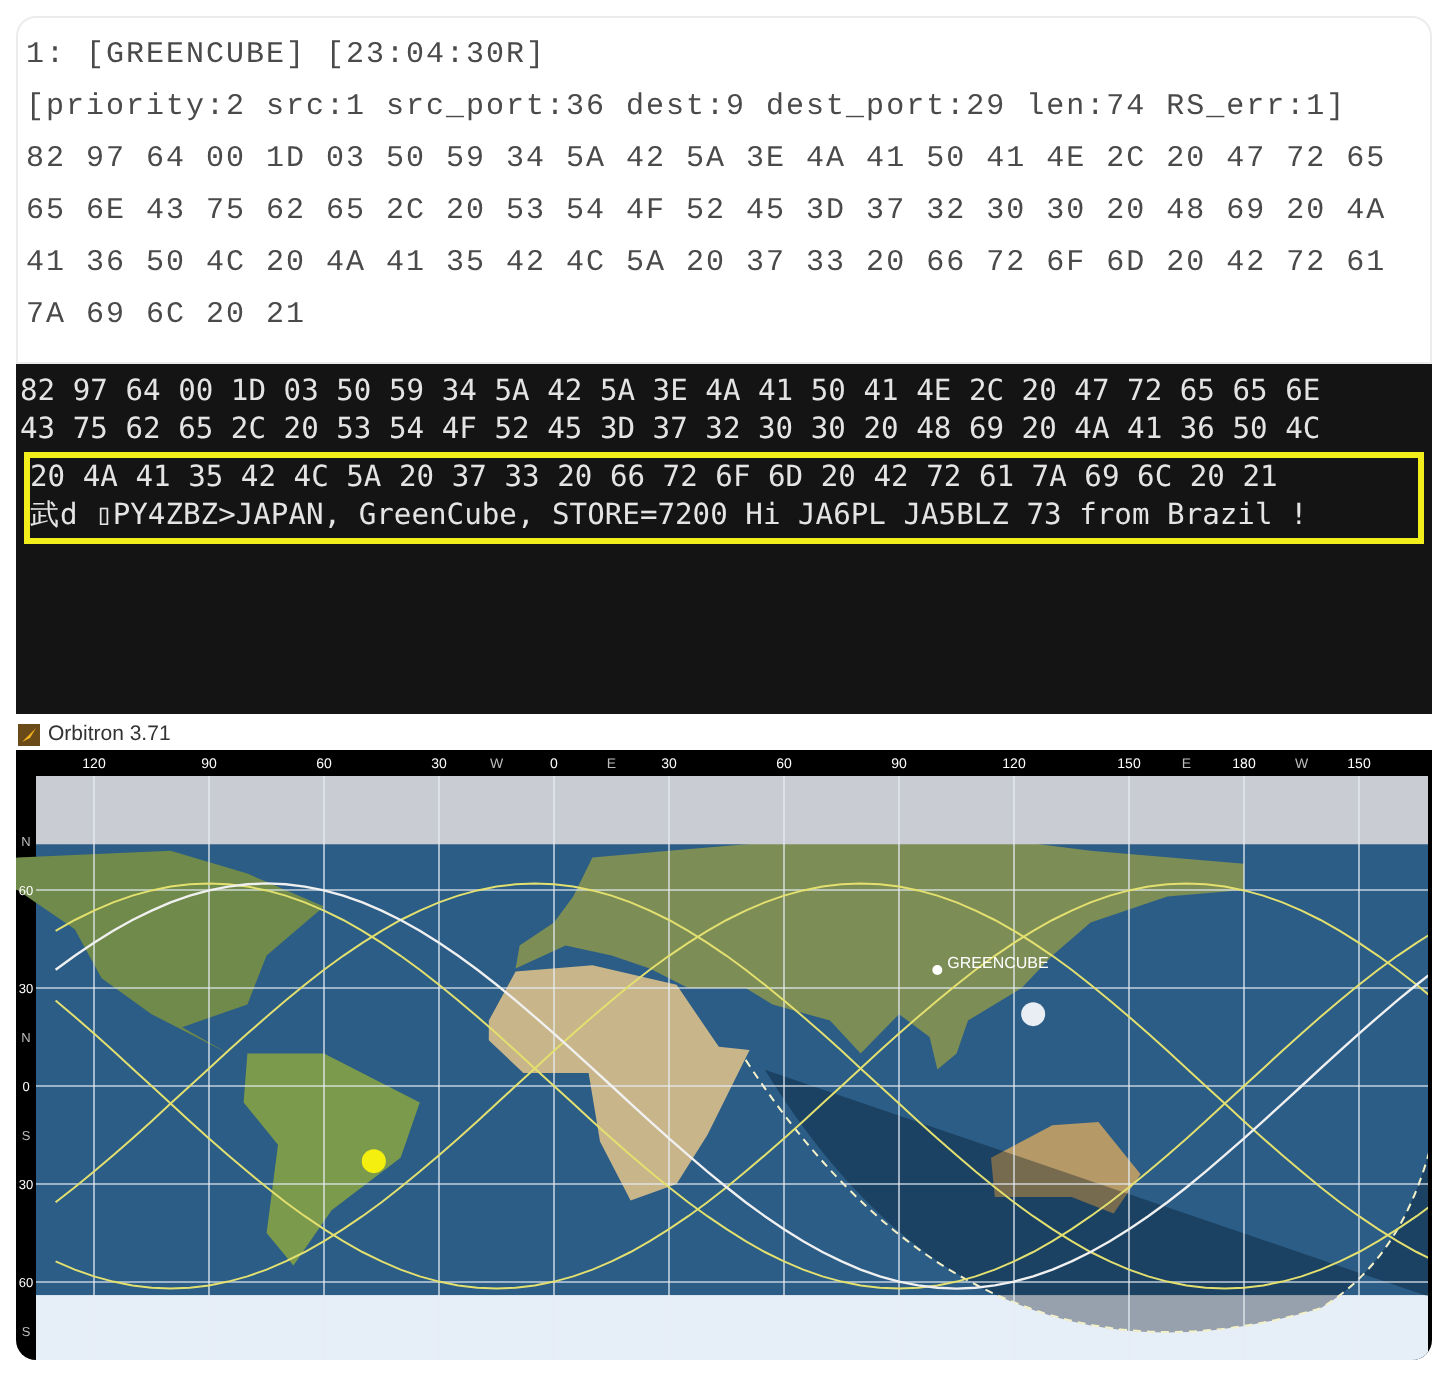 The image size is (1452, 1384). Describe the element at coordinates (670, 515) in the screenshot. I see `terminal-line: 武d ▯PY4ZBZ>JAPAN, GreenCube, STORE=7200 Hi JA6PL JA5BLZ 73 from Brazil !` at that location.